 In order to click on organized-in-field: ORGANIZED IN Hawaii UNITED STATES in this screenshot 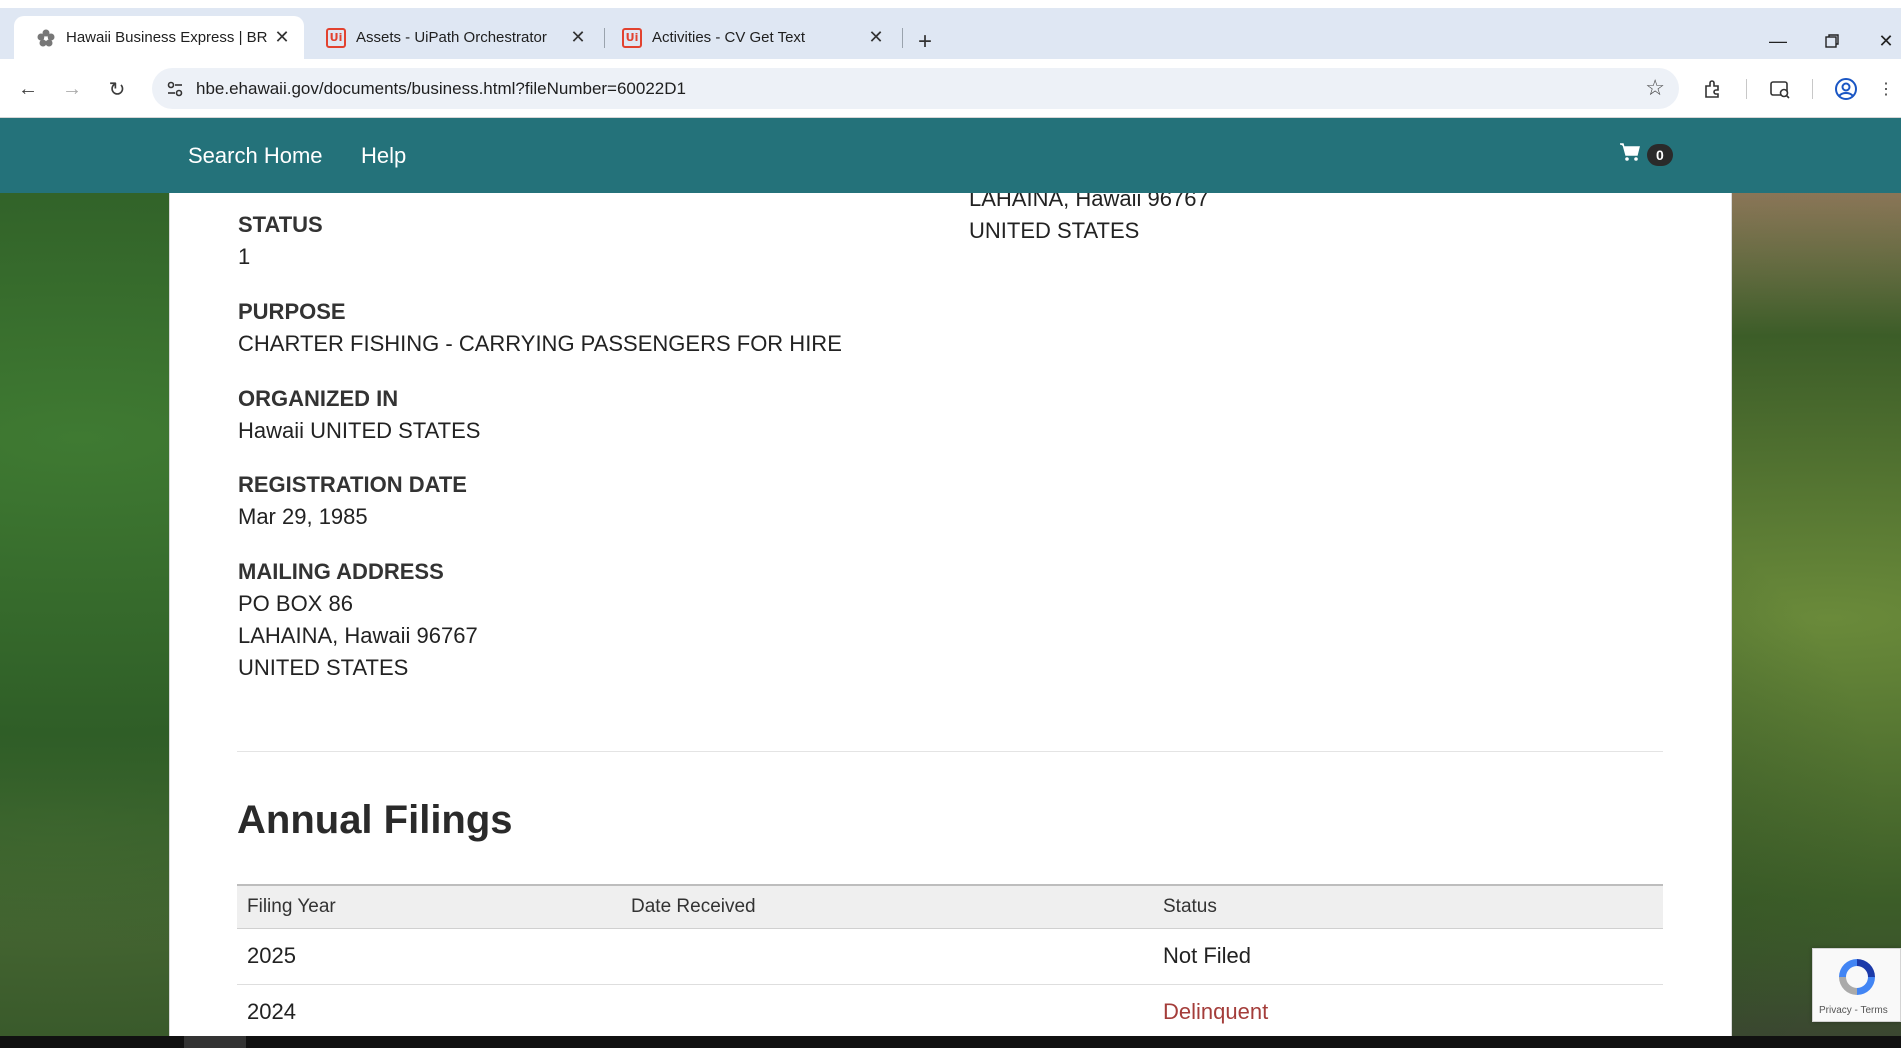, I will do `click(359, 415)`.